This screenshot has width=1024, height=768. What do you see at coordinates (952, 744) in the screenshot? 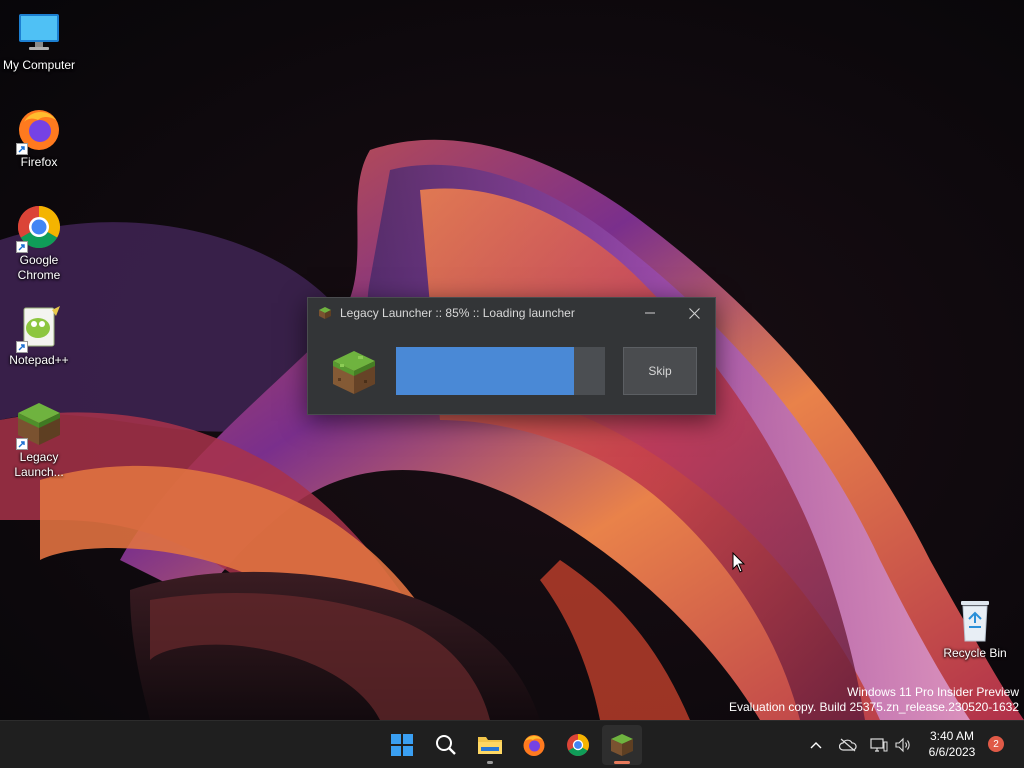
I see `taskbar-clock: 3:40 AM 6/6/2023` at bounding box center [952, 744].